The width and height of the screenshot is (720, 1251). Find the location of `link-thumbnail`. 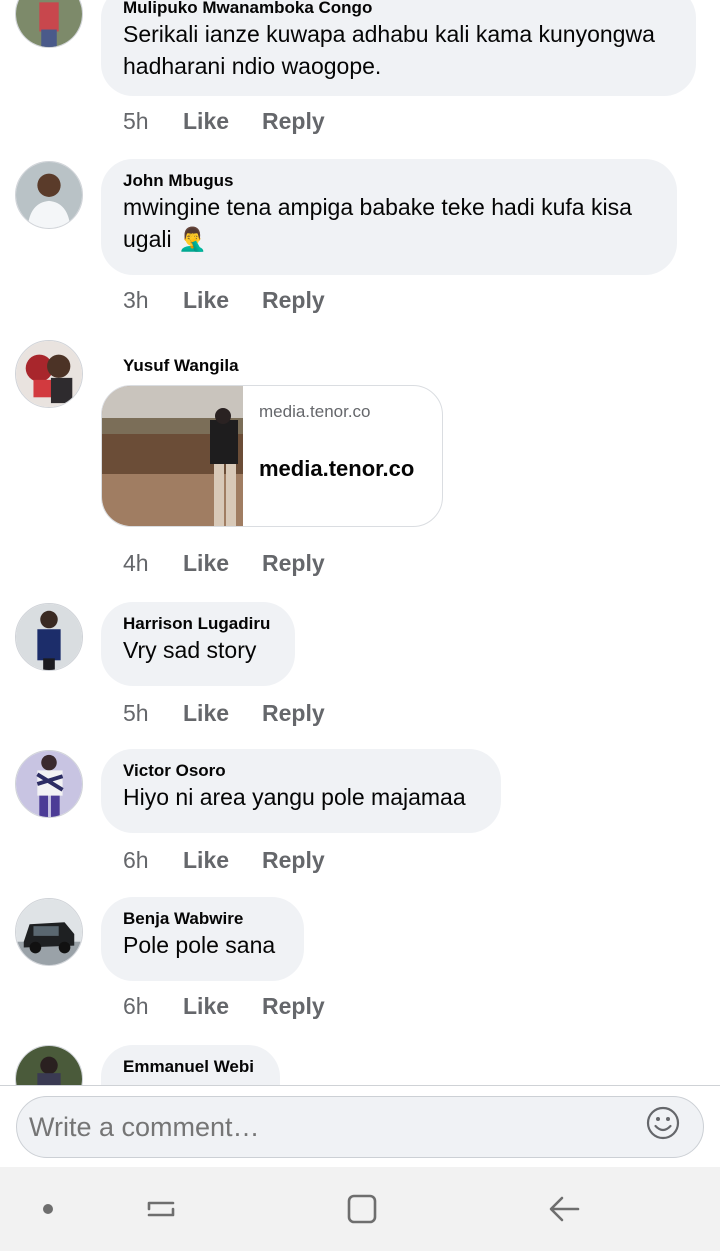

link-thumbnail is located at coordinates (172, 456).